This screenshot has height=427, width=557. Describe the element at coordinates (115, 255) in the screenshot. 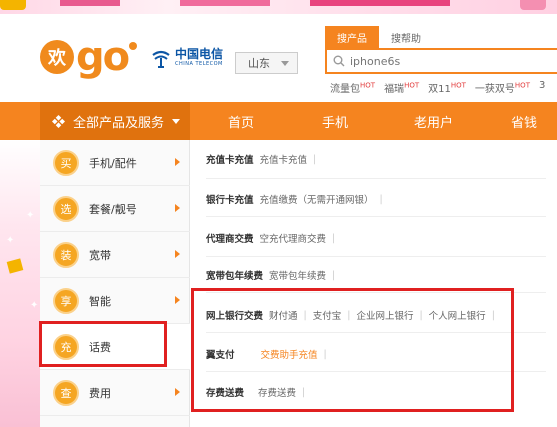

I see `category-broadband: 装 宽带` at that location.